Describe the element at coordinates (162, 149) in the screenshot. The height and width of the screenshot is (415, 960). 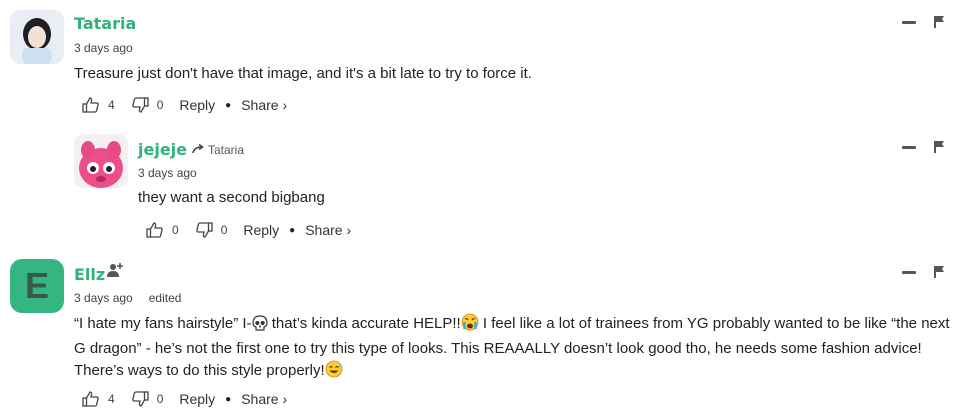
I see `author-name: jejeje` at that location.